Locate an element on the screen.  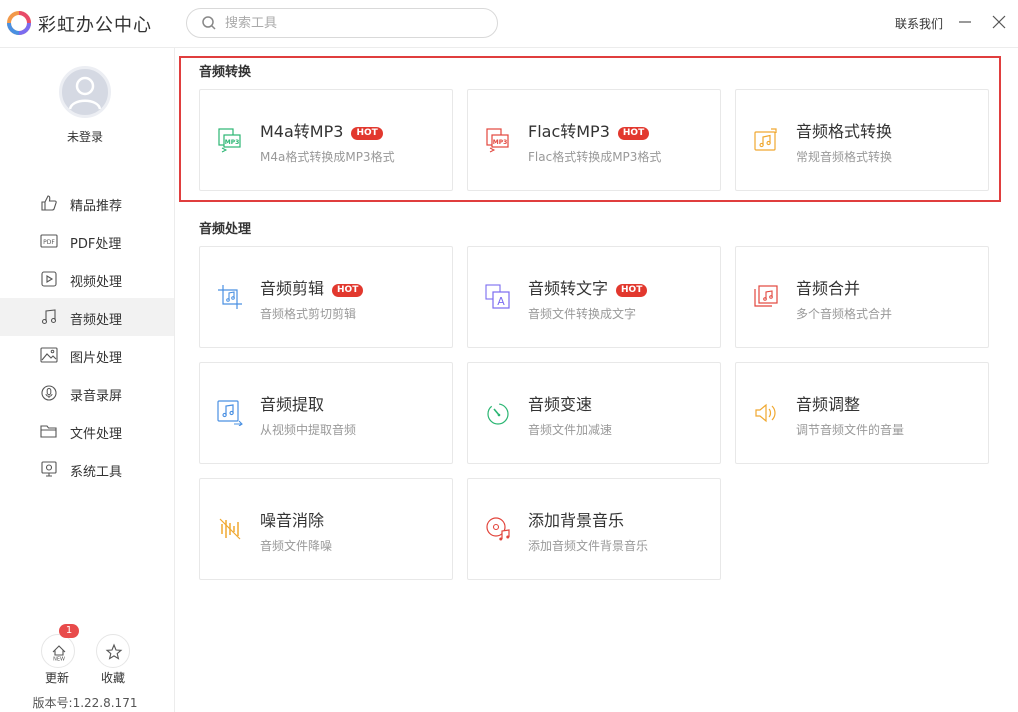
sidebar-item-record: 录音录屏 is located at coordinates (87, 393).